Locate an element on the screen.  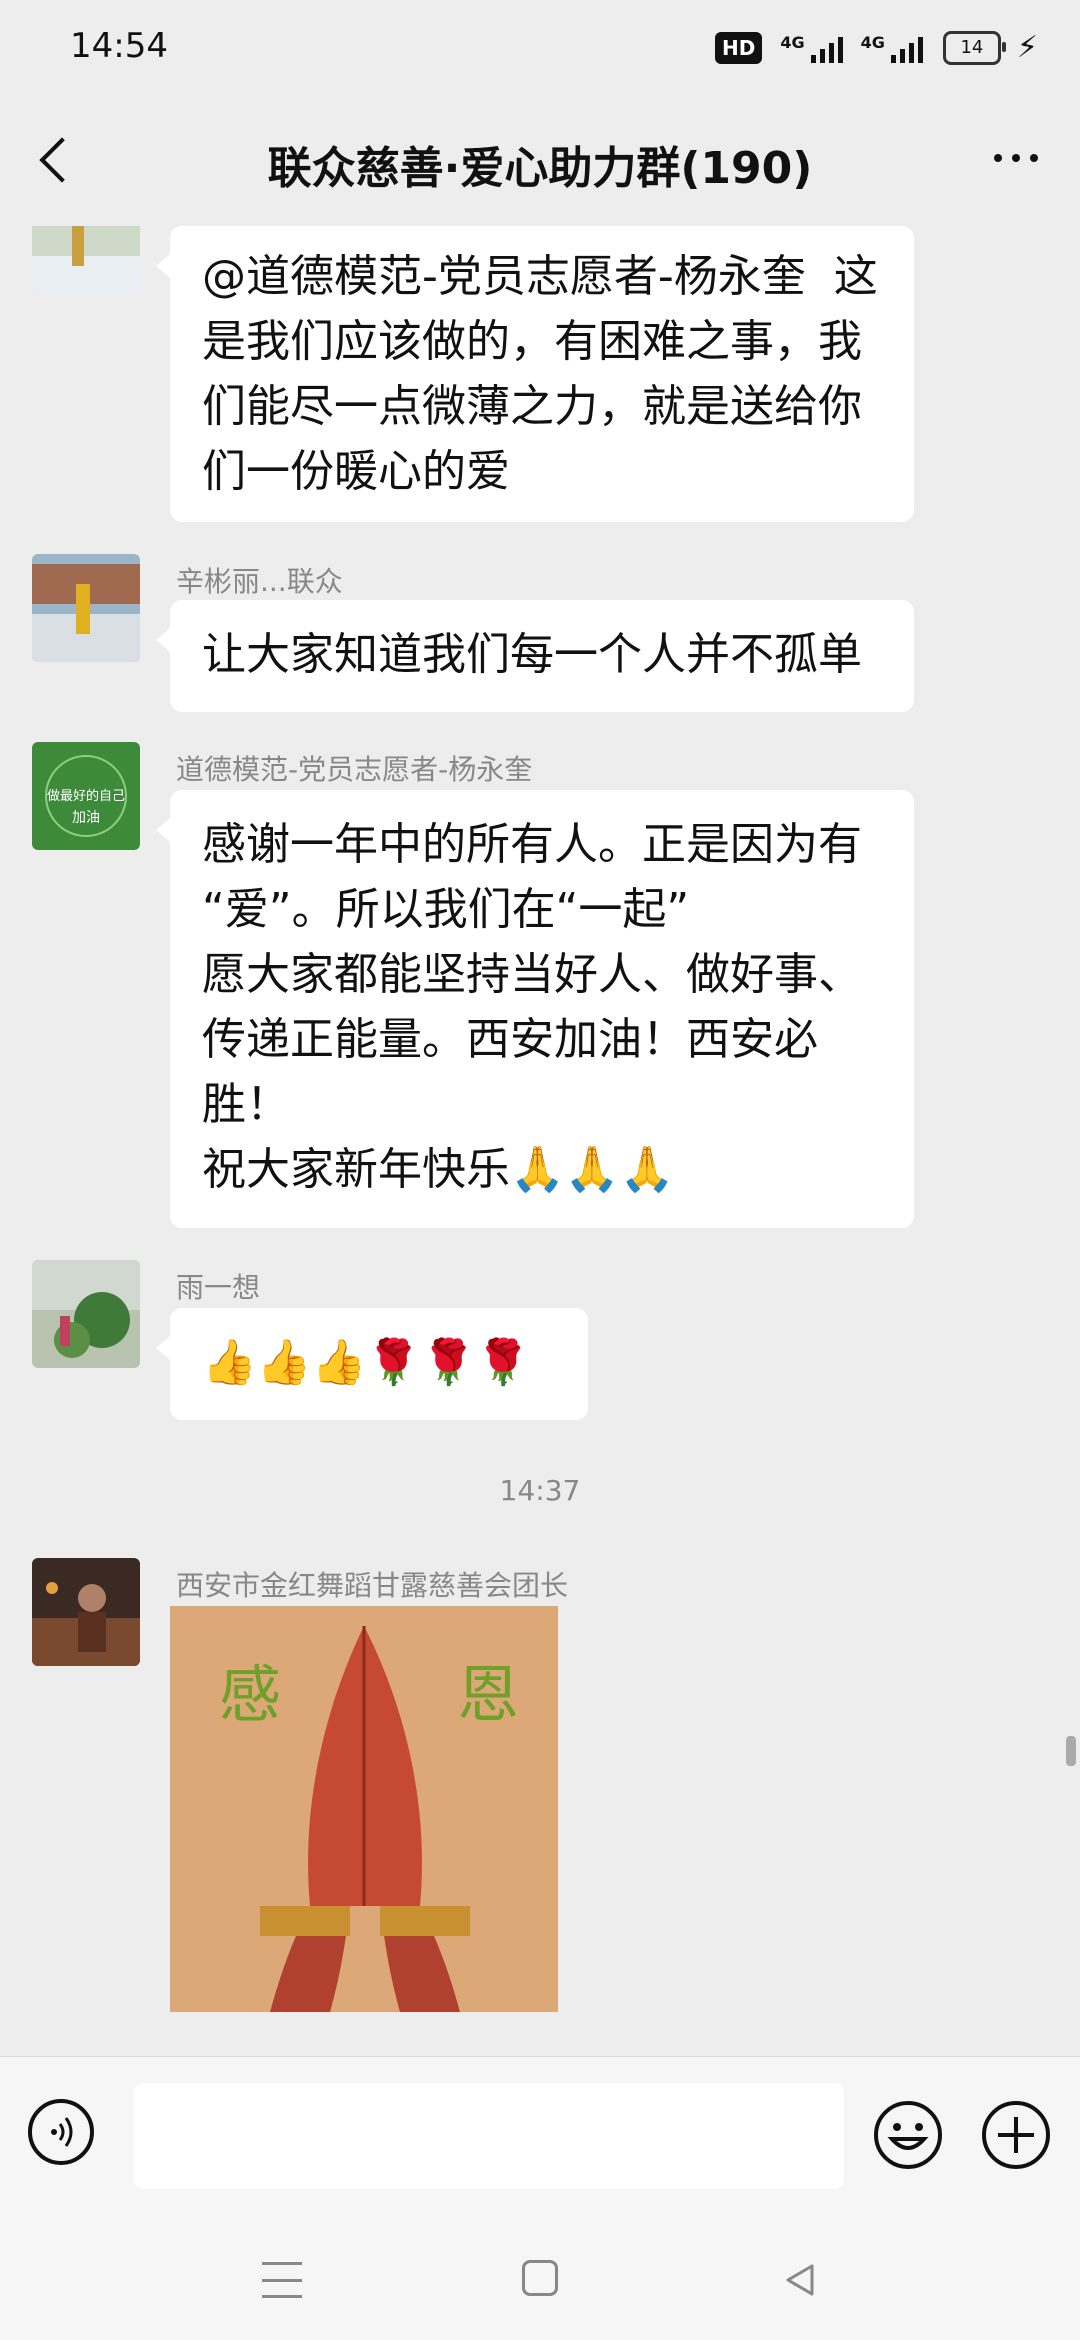
avatar: 做最好的自己 加油 is located at coordinates (86, 796).